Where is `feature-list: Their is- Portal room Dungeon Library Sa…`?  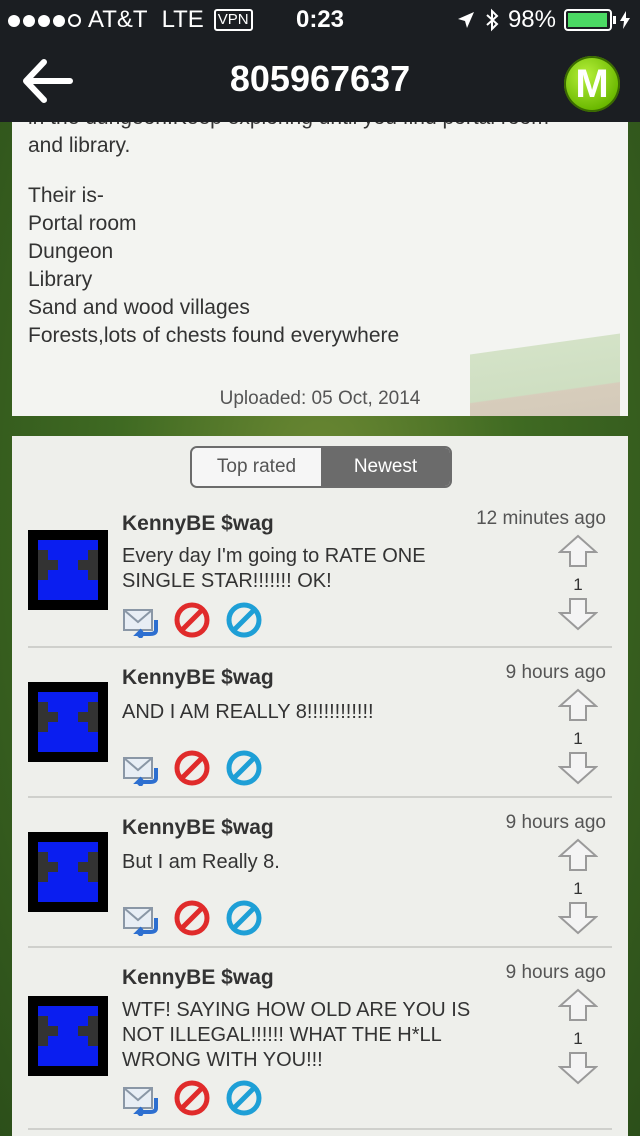 feature-list: Their is- Portal room Dungeon Library Sa… is located at coordinates (318, 266).